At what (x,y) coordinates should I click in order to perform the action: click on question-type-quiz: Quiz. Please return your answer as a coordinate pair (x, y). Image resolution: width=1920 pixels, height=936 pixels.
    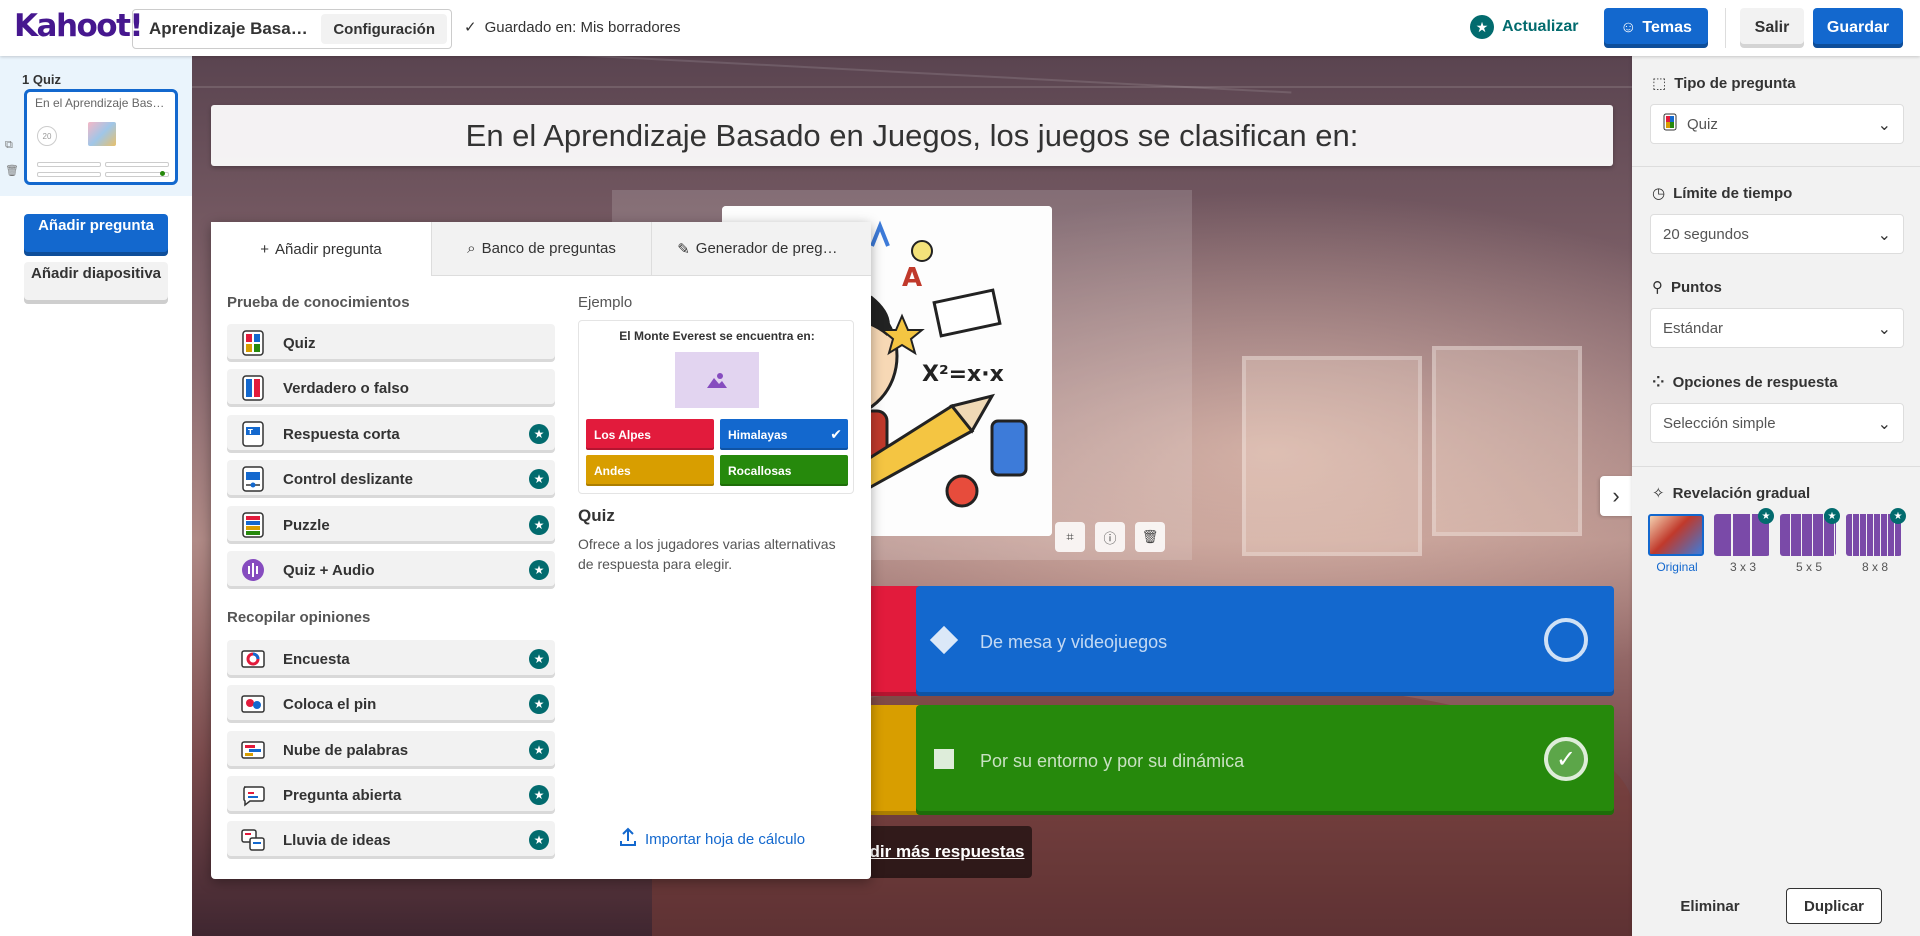
    Looking at the image, I should click on (391, 343).